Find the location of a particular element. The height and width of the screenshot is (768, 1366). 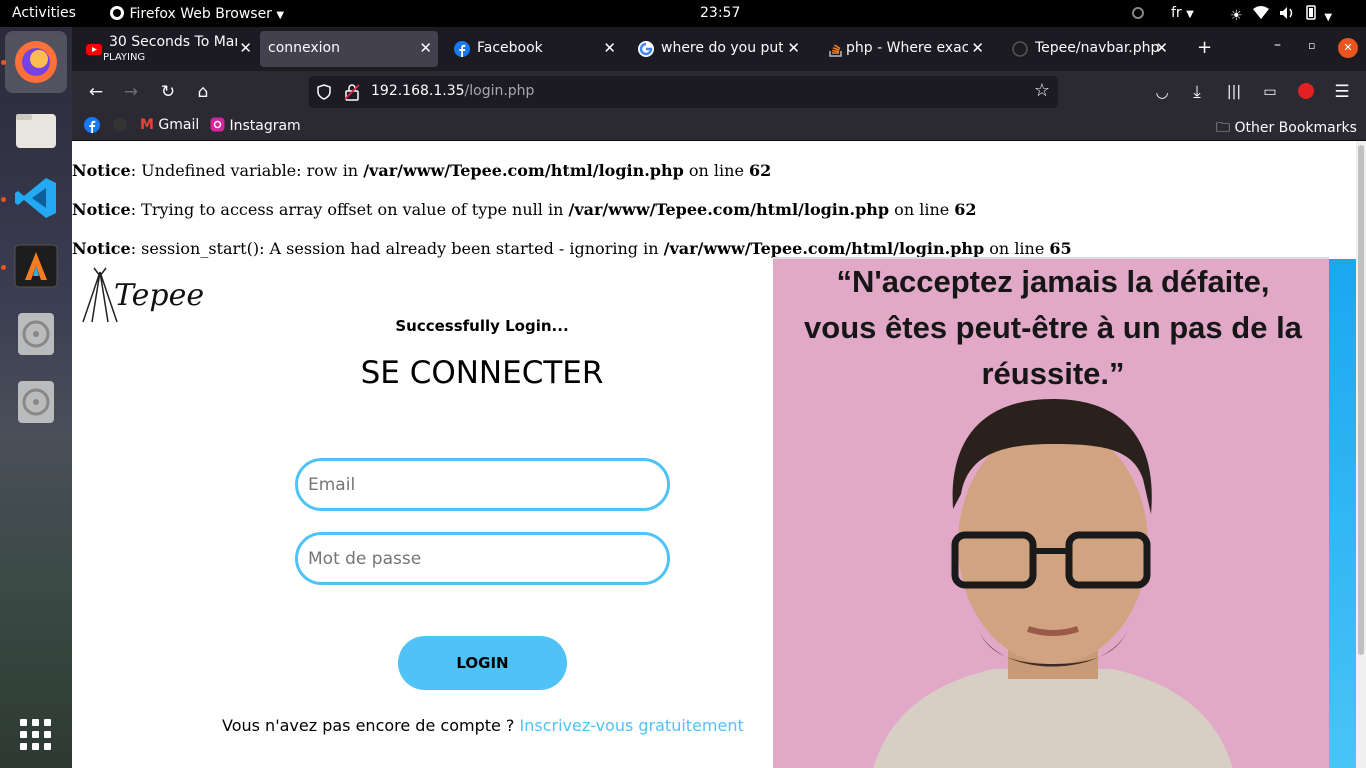

dock is located at coordinates (36, 397).